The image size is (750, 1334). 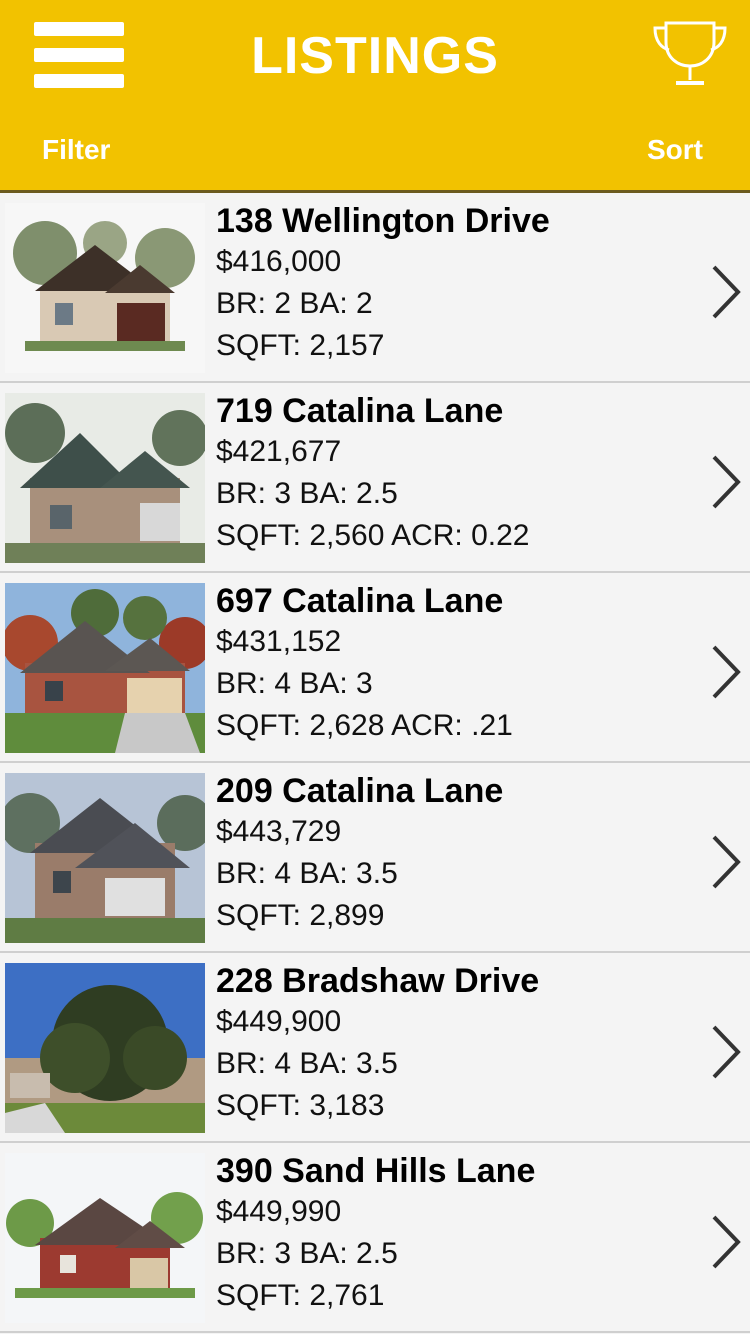 What do you see at coordinates (300, 915) in the screenshot?
I see `listing-size: SQFT: 2,899` at bounding box center [300, 915].